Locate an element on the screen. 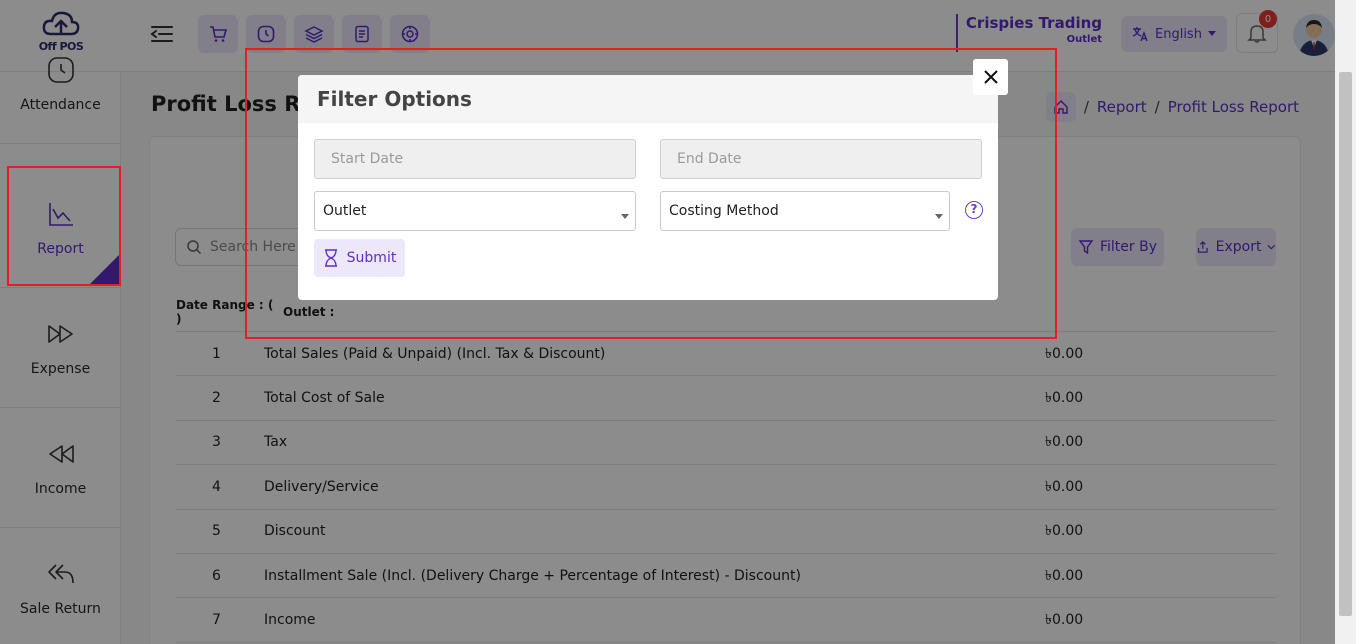 The width and height of the screenshot is (1356, 644). page-scrollbar is located at coordinates (1345, 322).